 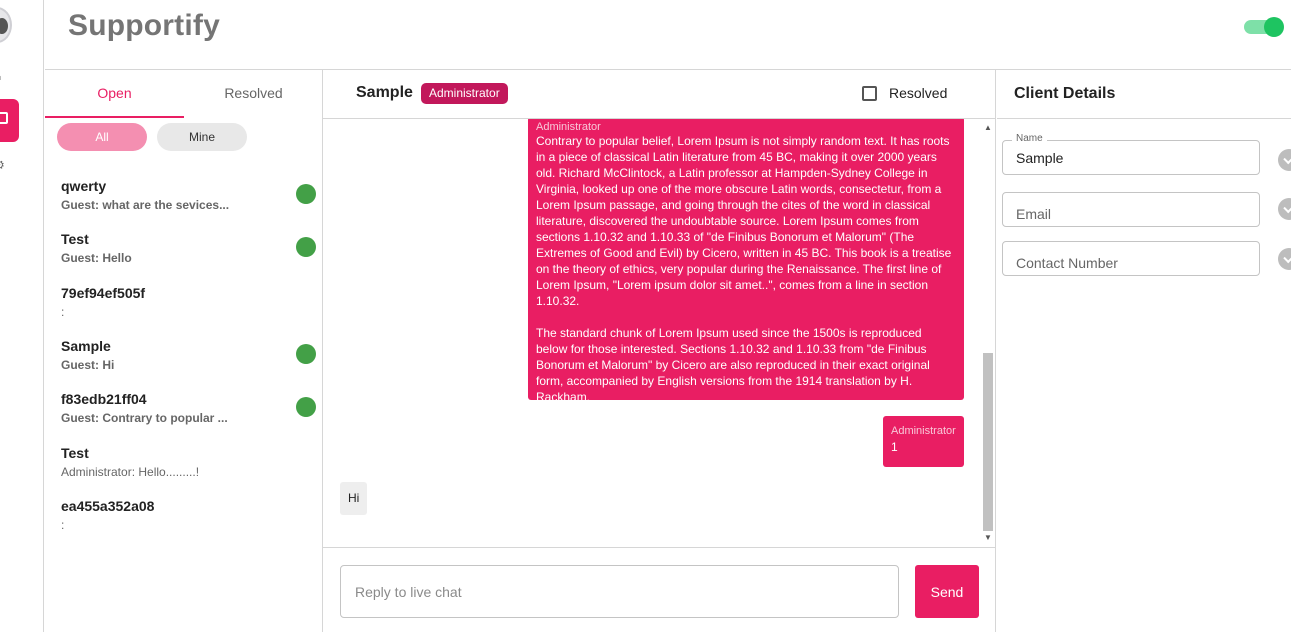 What do you see at coordinates (988, 127) in the screenshot?
I see `scroll-up-icon: ▲` at bounding box center [988, 127].